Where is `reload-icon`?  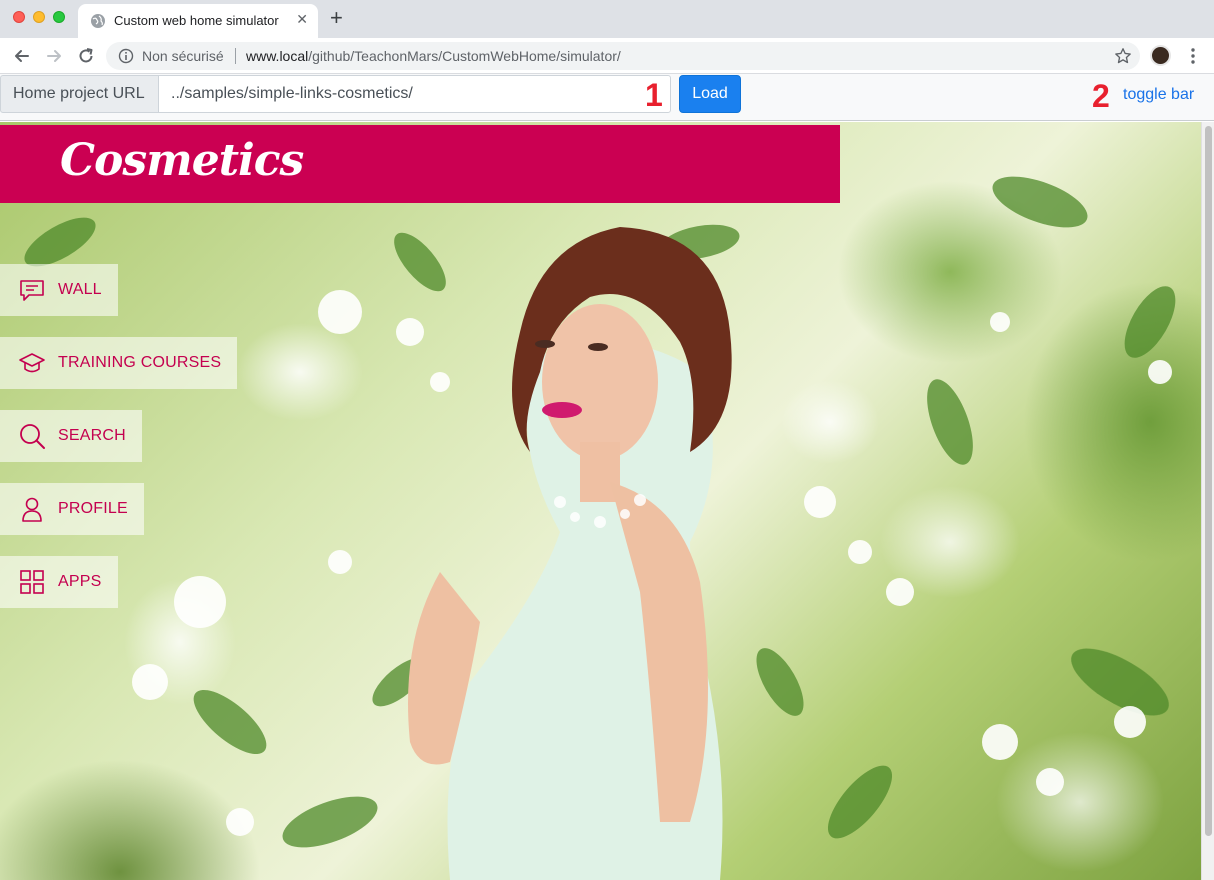 reload-icon is located at coordinates (86, 56).